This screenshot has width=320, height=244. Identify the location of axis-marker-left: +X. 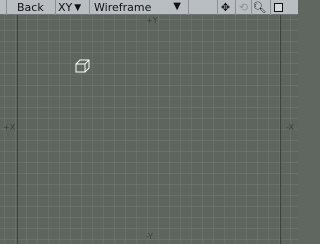
(9, 127).